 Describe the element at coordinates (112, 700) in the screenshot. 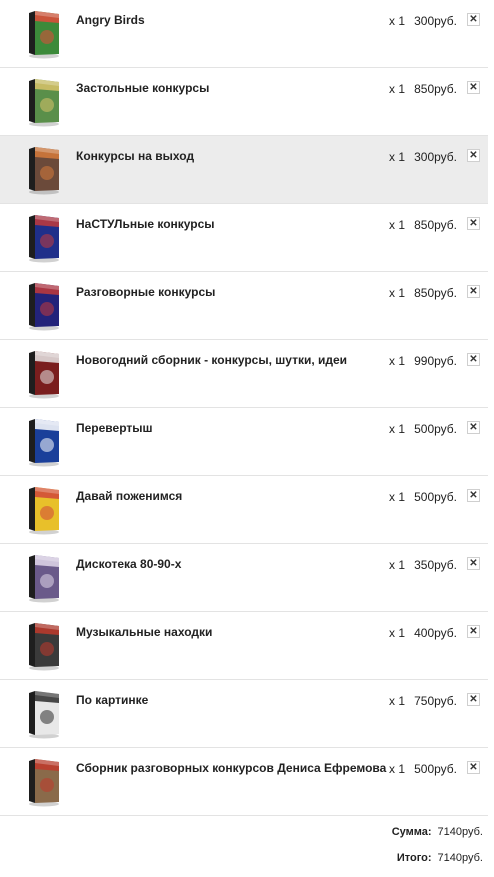

I see `item-title: По картинке` at that location.